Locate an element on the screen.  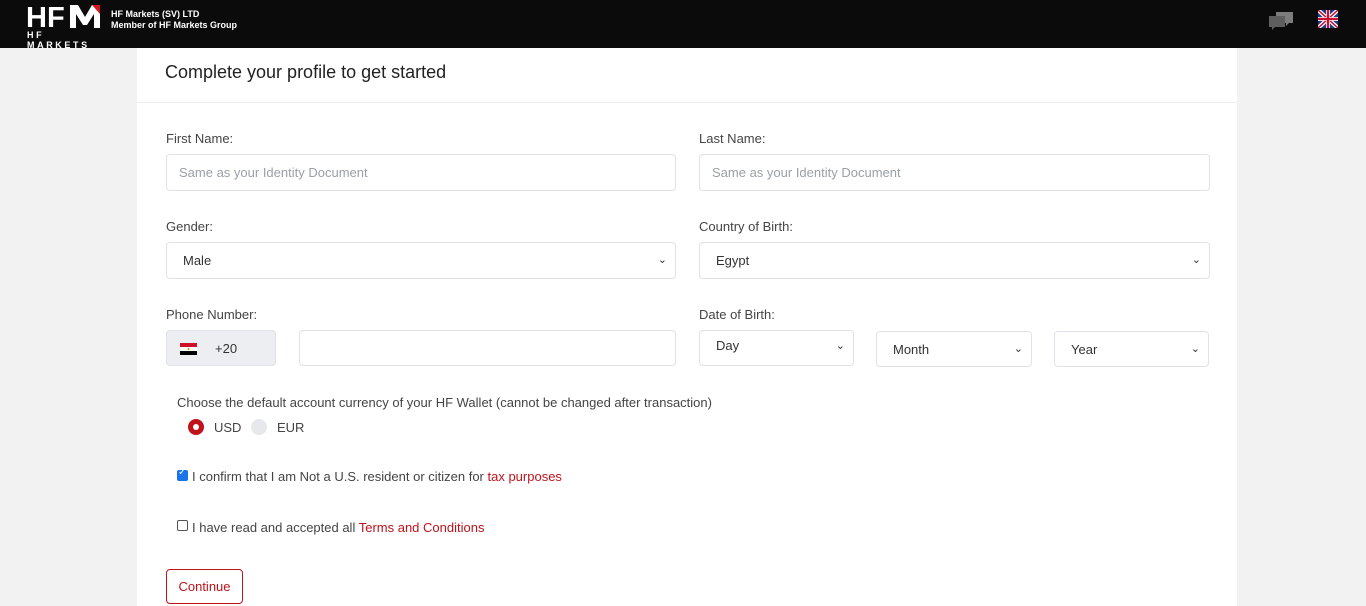
phone-number-label: Phone Number: is located at coordinates (212, 314).